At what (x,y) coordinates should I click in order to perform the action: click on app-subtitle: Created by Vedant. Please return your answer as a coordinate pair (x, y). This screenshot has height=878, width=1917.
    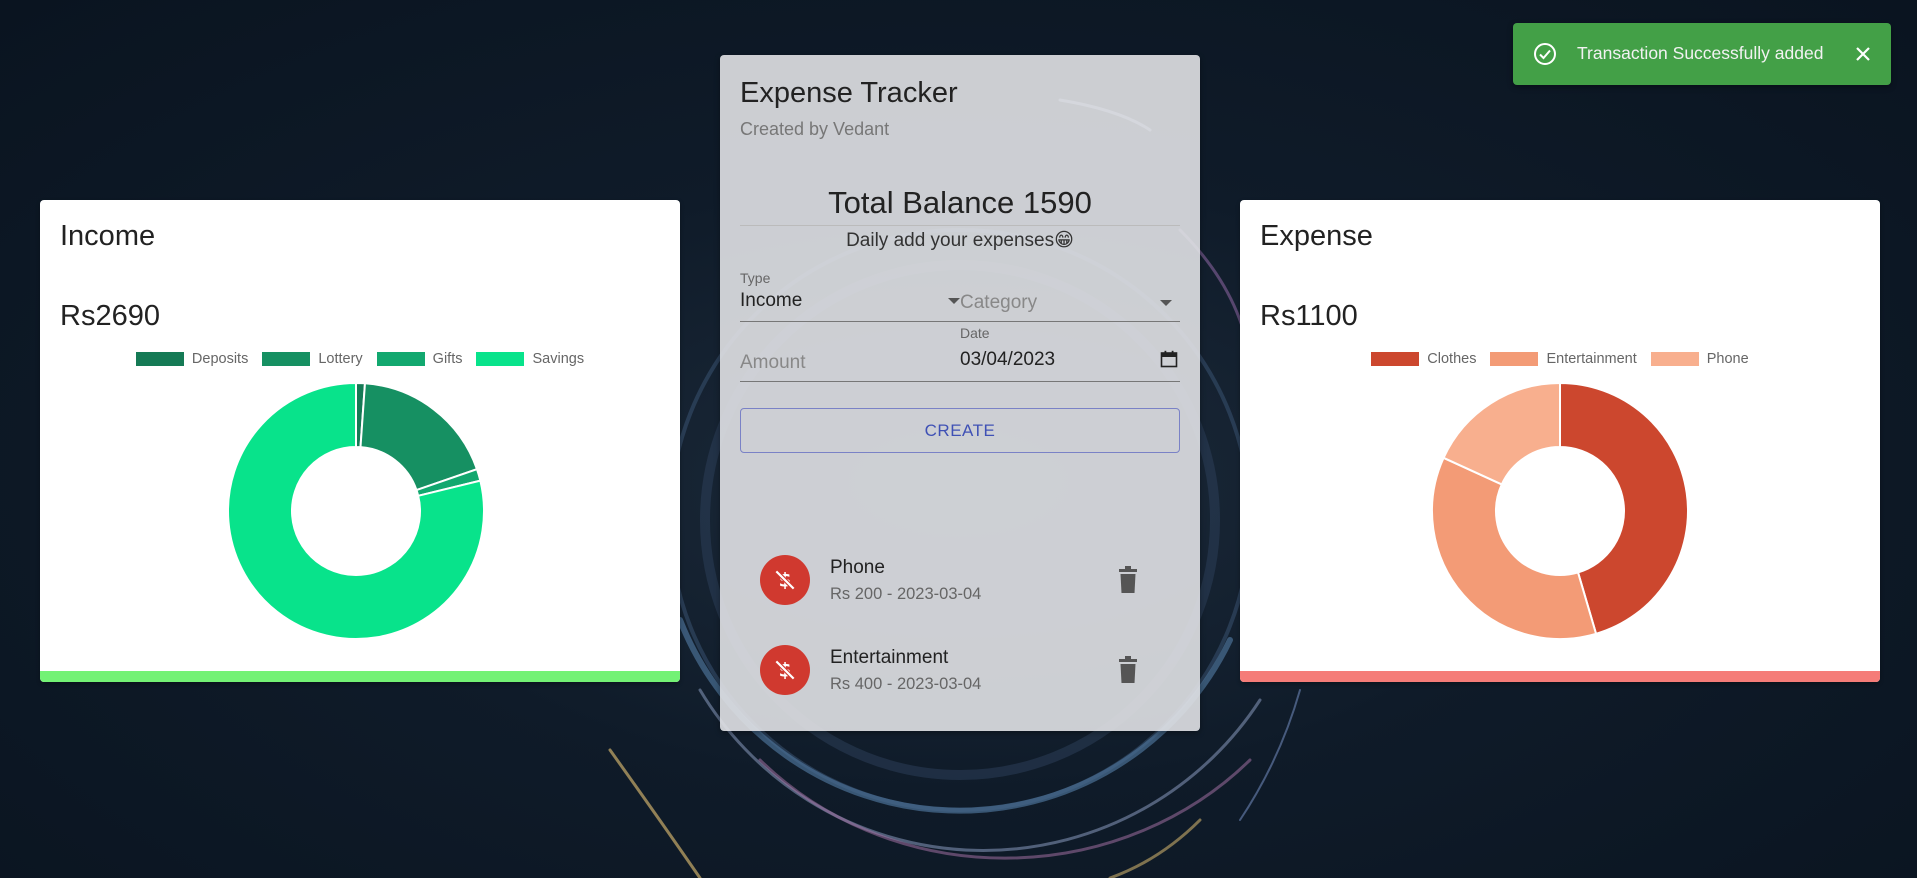
    Looking at the image, I should click on (815, 129).